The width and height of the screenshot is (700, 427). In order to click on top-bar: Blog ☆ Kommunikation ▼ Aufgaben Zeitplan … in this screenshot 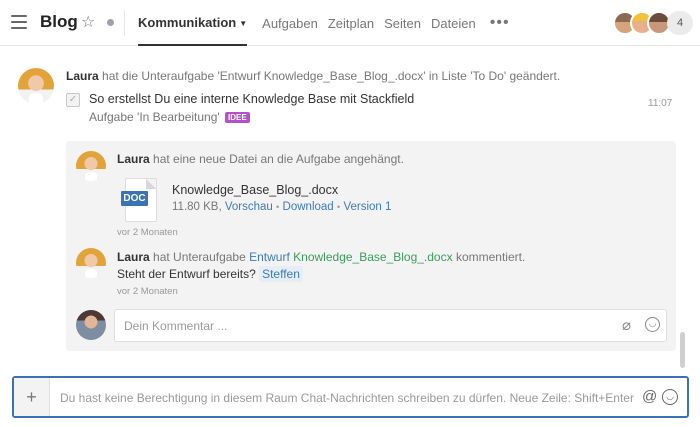, I will do `click(350, 23)`.